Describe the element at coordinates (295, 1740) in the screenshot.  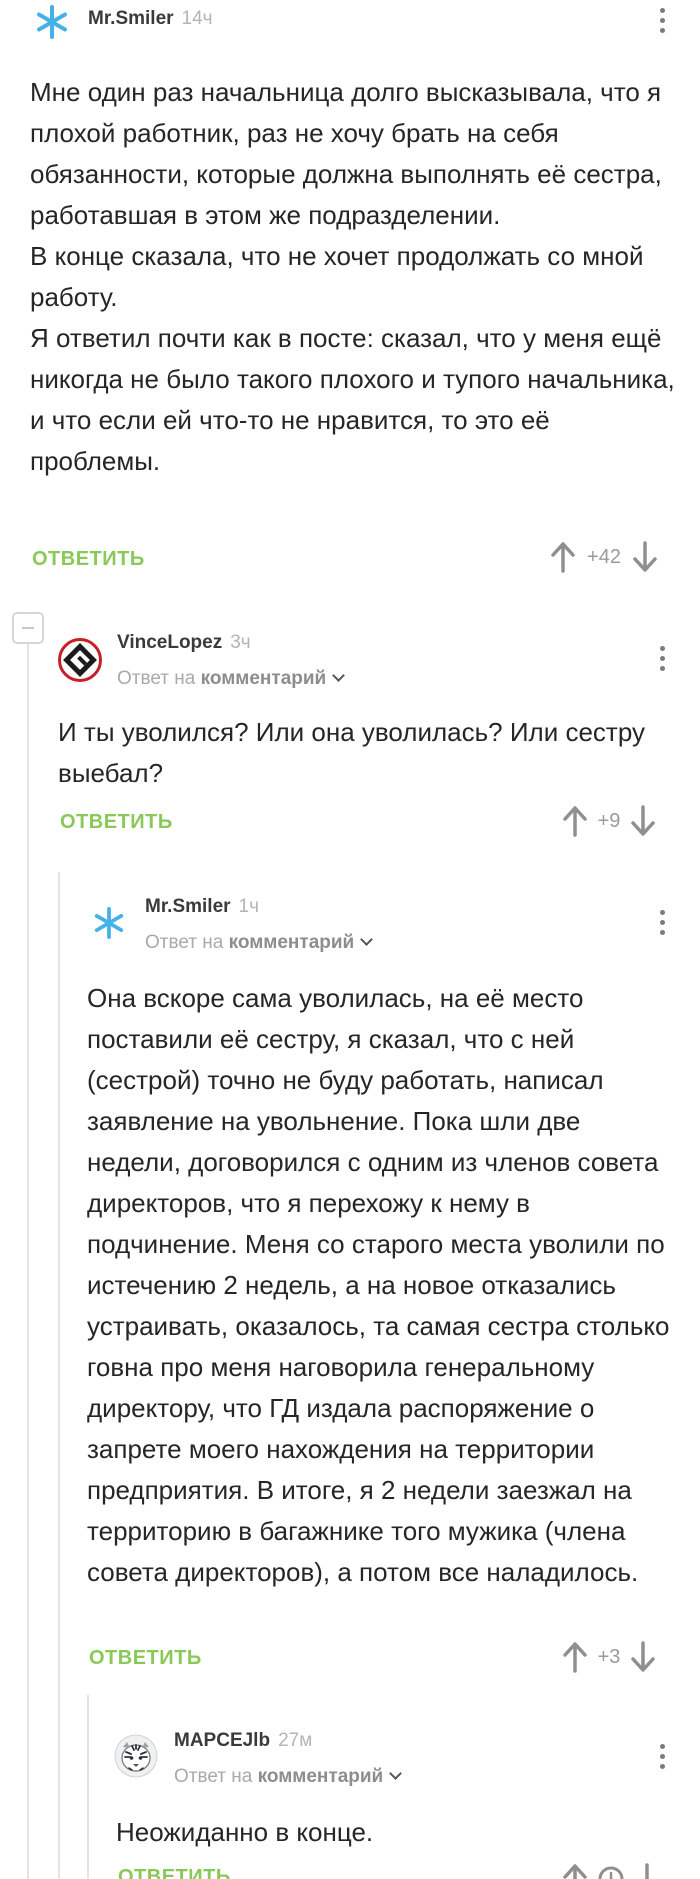
I see `timestamp: 27м` at that location.